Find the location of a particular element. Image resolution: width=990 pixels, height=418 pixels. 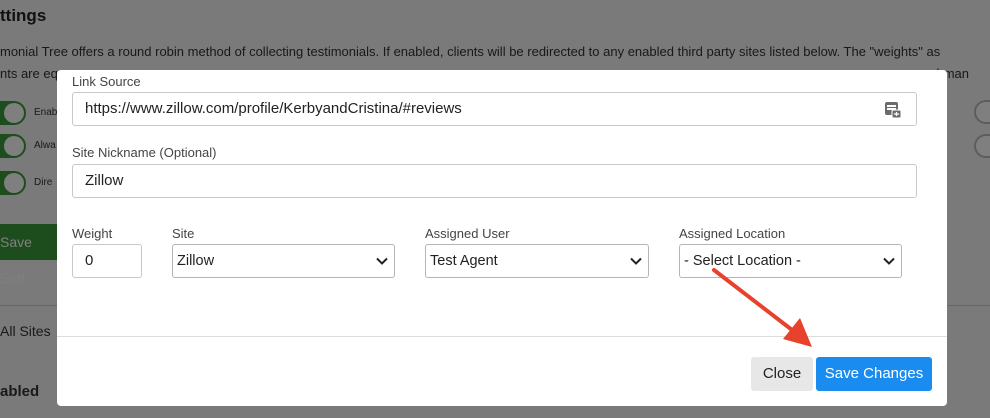

assigned-location-label: Assigned Location is located at coordinates (732, 233).